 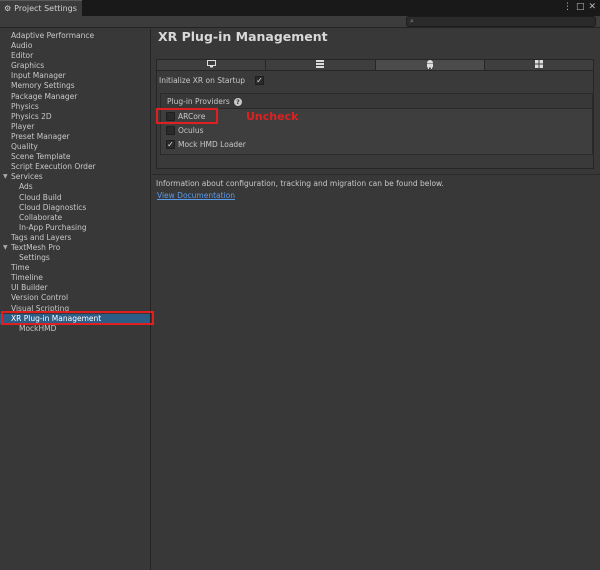 I want to click on sidebar-item-label: Player, so click(x=23, y=126).